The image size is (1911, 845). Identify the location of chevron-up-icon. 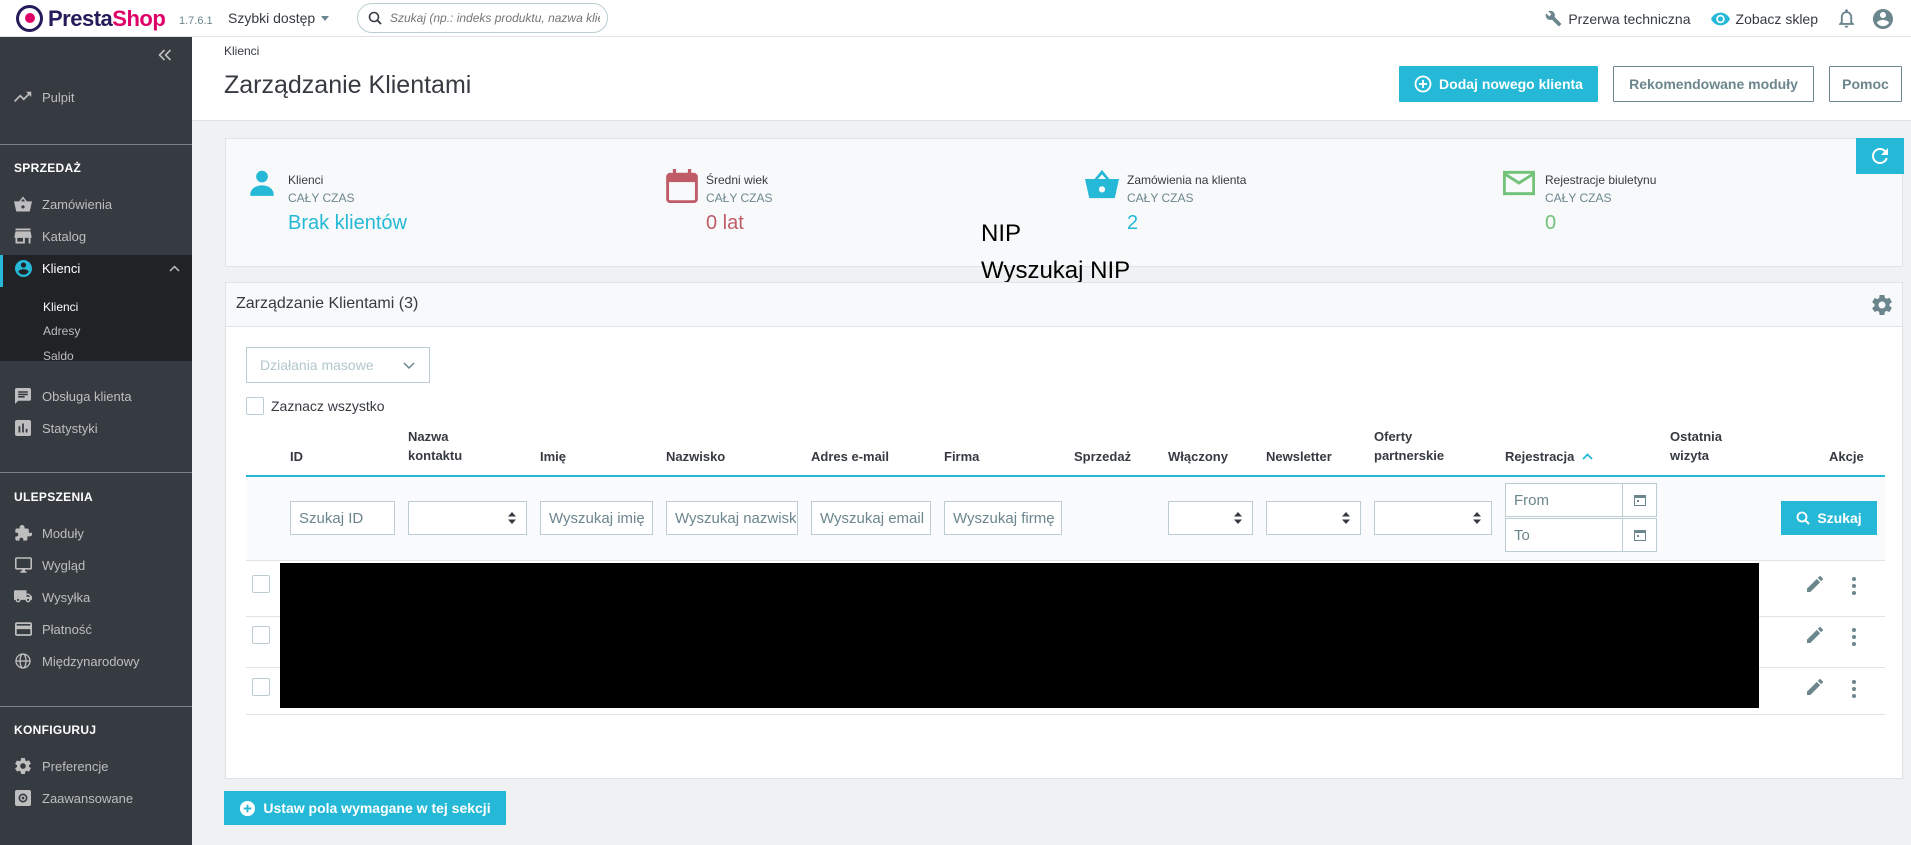
(174, 268).